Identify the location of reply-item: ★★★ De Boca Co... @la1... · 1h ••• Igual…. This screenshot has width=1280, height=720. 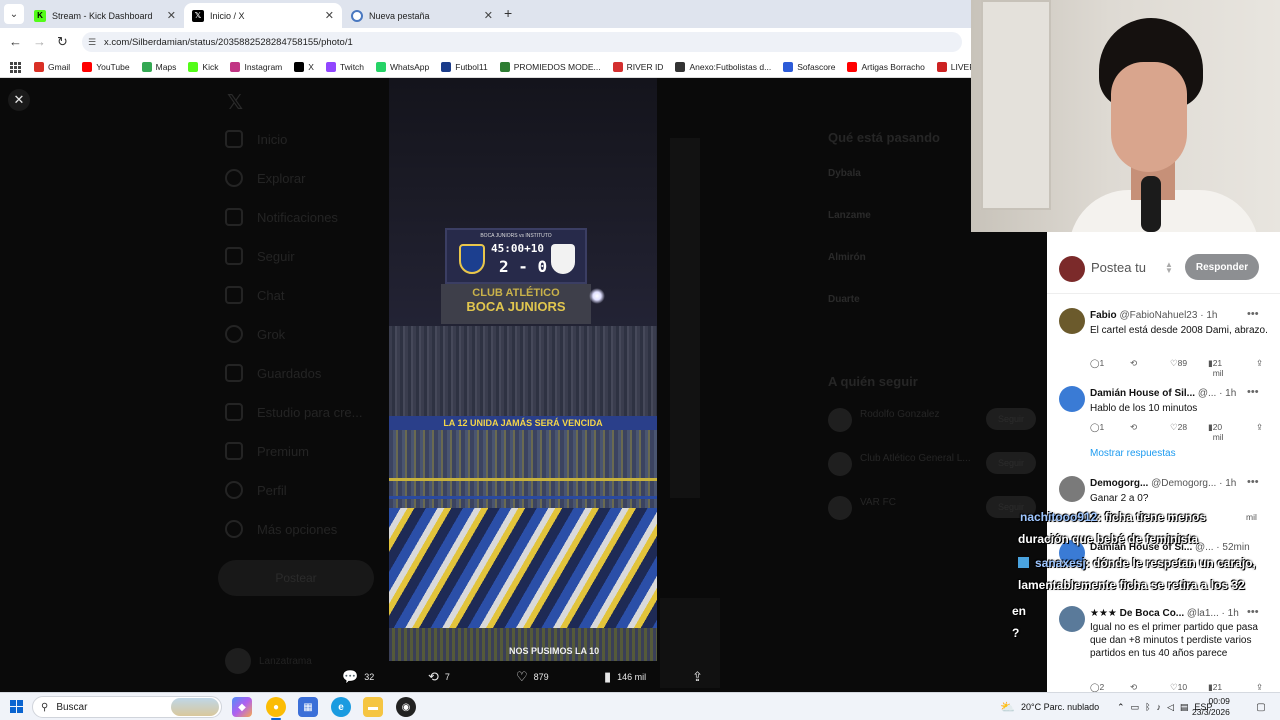
(1163, 649).